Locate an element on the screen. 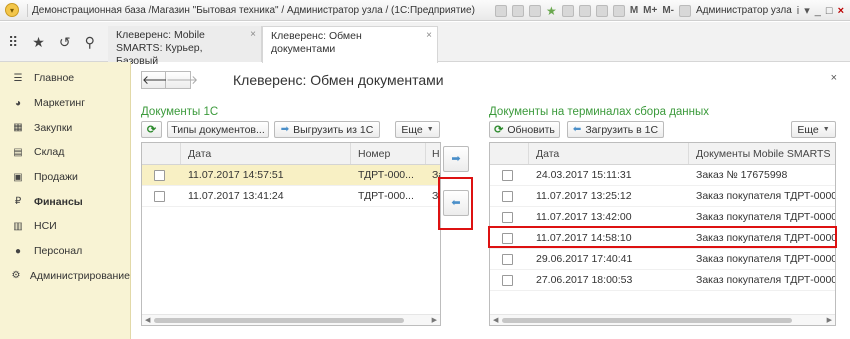  move-to-1c-button: ⬅ is located at coordinates (456, 203).